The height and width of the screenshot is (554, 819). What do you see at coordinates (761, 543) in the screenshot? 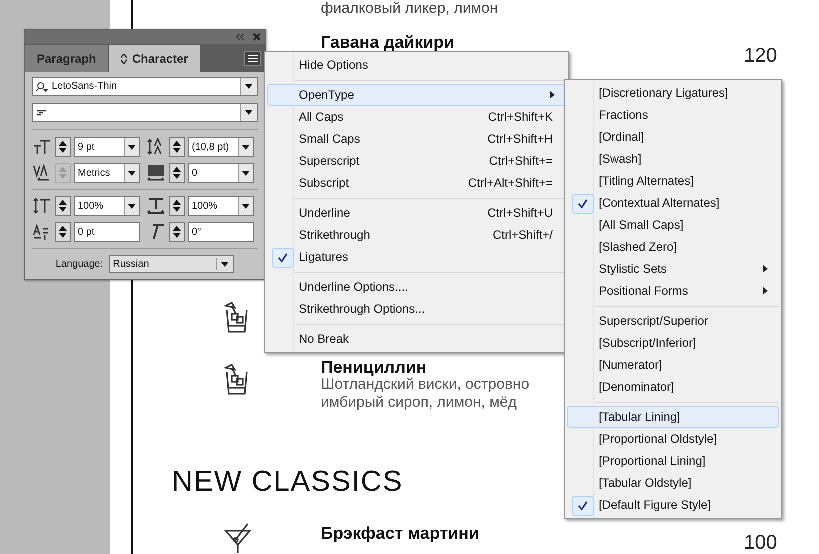
I see `dish-price: 100` at bounding box center [761, 543].